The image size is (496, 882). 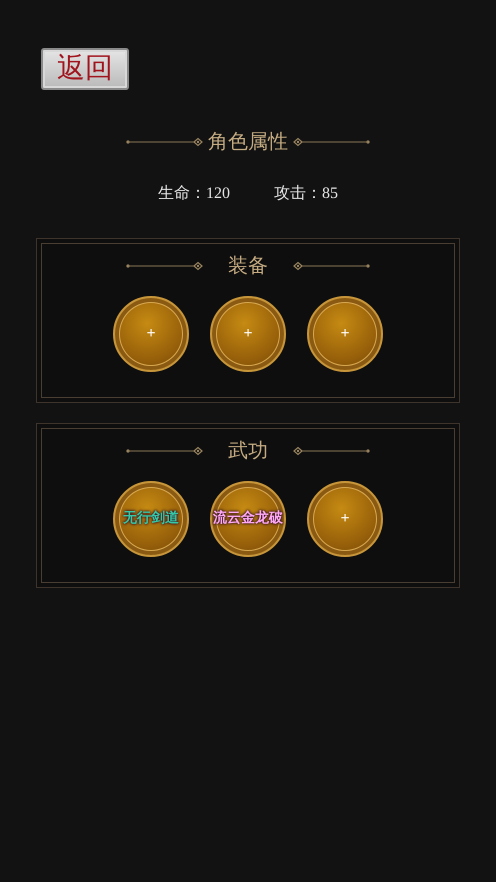 What do you see at coordinates (306, 194) in the screenshot?
I see `stat-text: 攻击：85` at bounding box center [306, 194].